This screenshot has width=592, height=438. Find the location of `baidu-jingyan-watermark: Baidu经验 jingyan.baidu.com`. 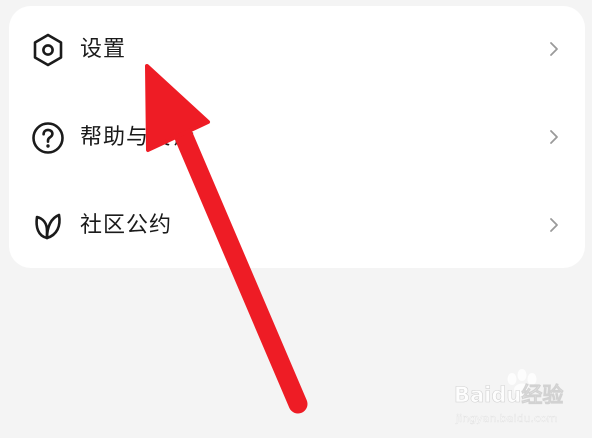

baidu-jingyan-watermark: Baidu经验 jingyan.baidu.com is located at coordinates (519, 399).